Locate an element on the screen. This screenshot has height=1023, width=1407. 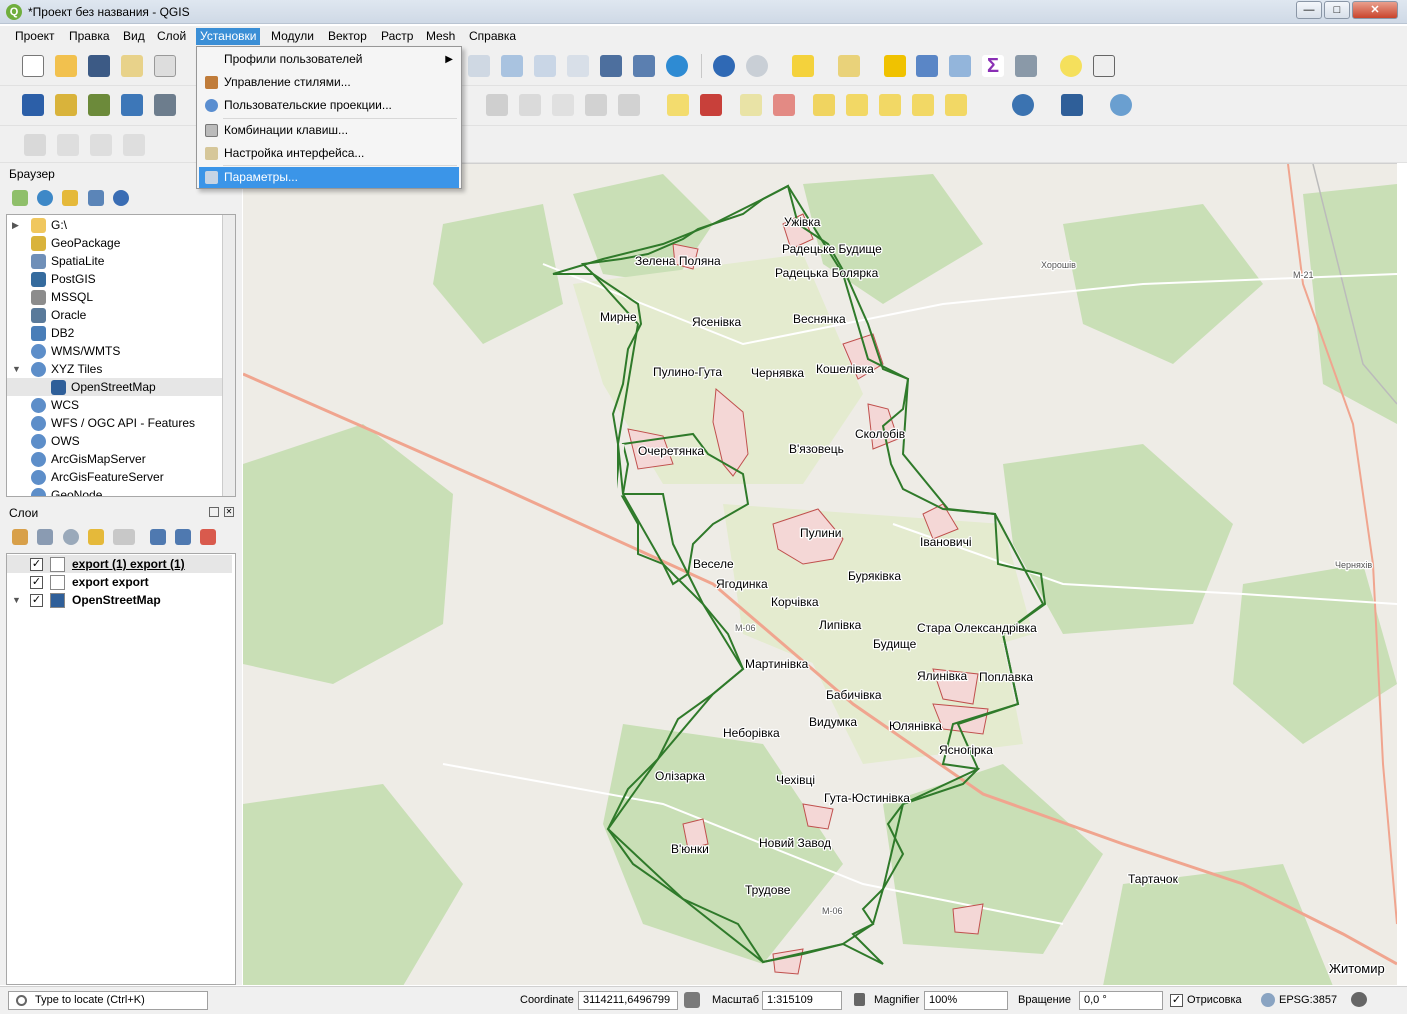
close-button: ✕ is located at coordinates (1375, 10).